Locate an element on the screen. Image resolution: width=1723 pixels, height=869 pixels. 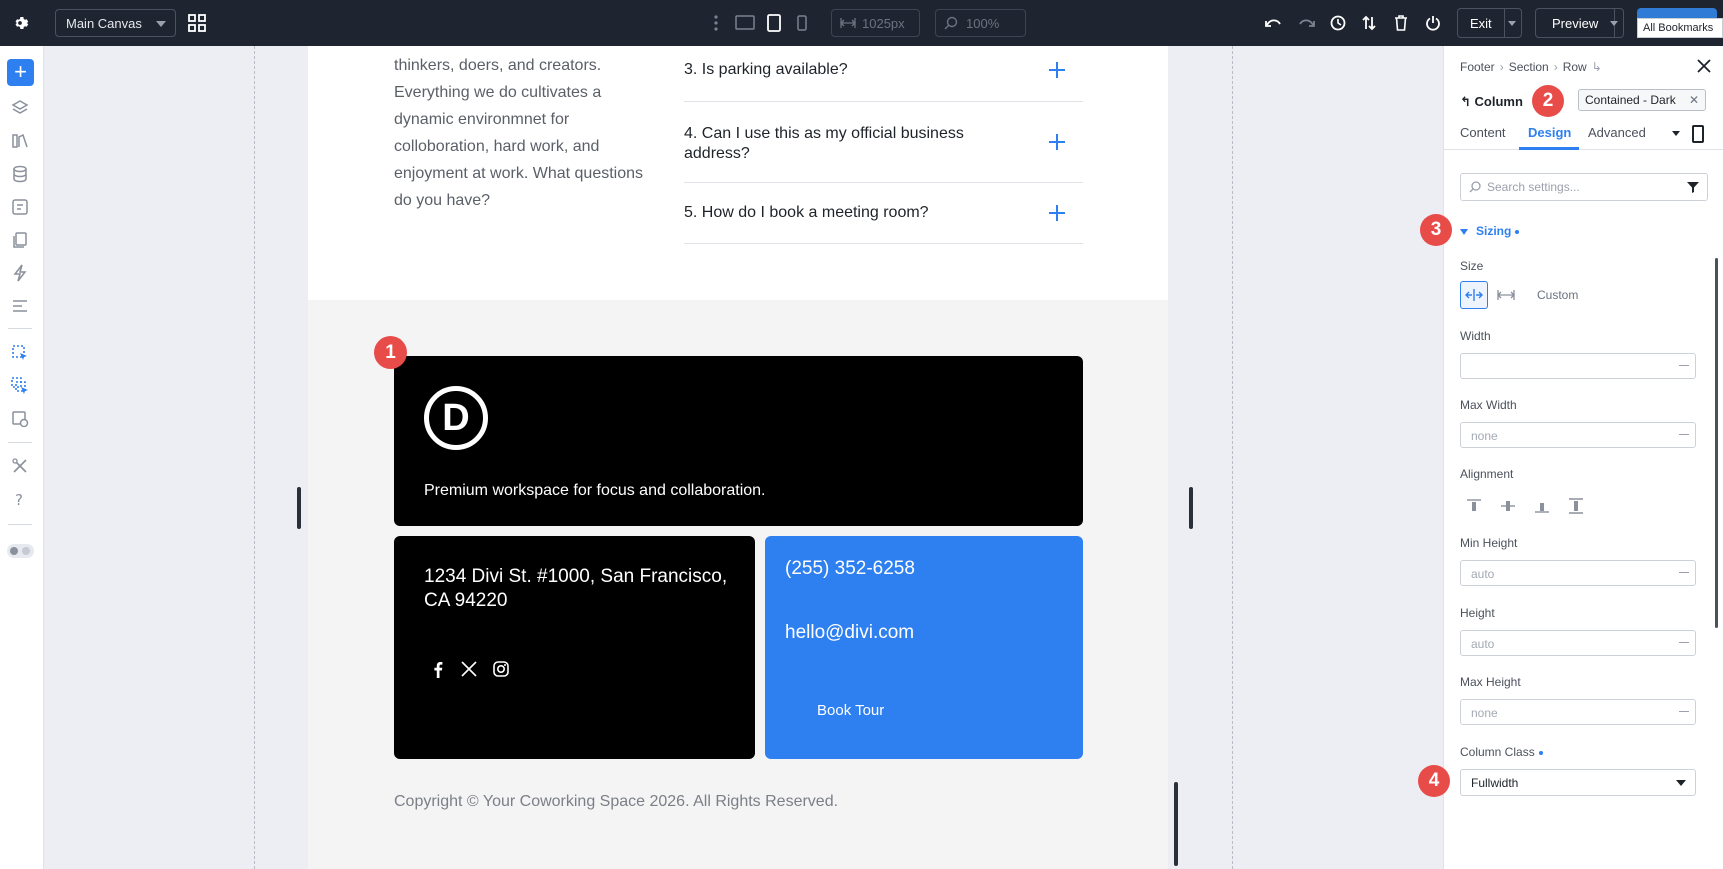
width-arrows-icon is located at coordinates (848, 23).